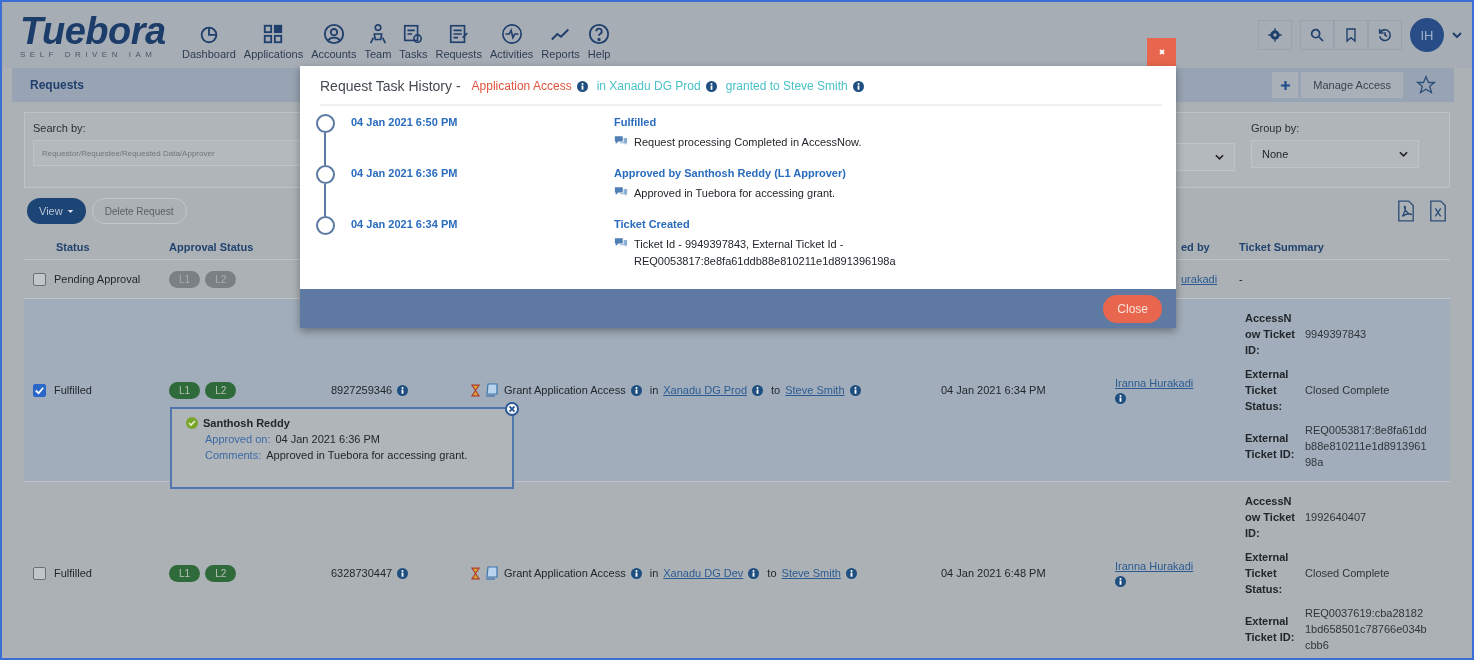 The width and height of the screenshot is (1474, 660). I want to click on column-header: Status, so click(111, 247).